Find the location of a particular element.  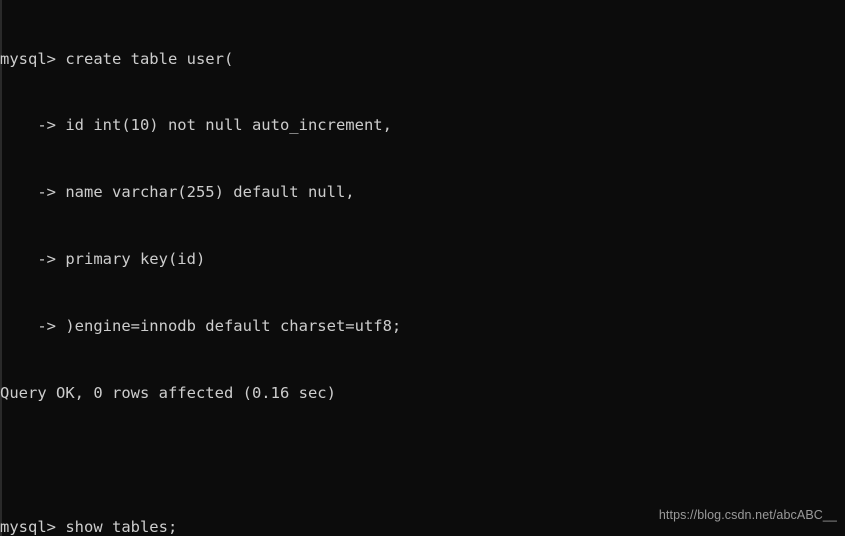

watermark-text: https://blog.csdn.net/abcABC__ is located at coordinates (747, 515).